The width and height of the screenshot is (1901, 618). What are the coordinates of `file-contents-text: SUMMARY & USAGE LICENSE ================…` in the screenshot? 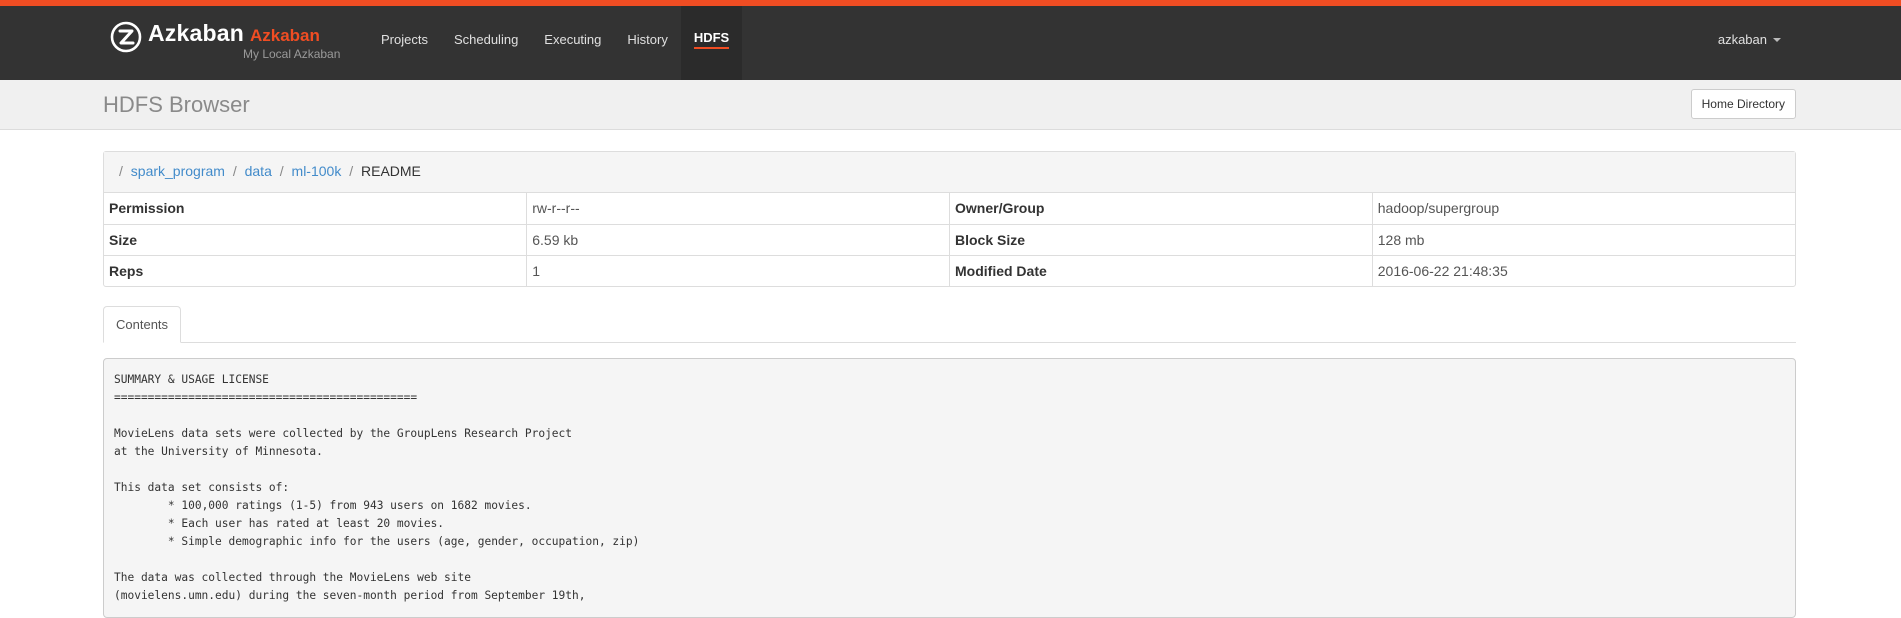 It's located at (377, 487).